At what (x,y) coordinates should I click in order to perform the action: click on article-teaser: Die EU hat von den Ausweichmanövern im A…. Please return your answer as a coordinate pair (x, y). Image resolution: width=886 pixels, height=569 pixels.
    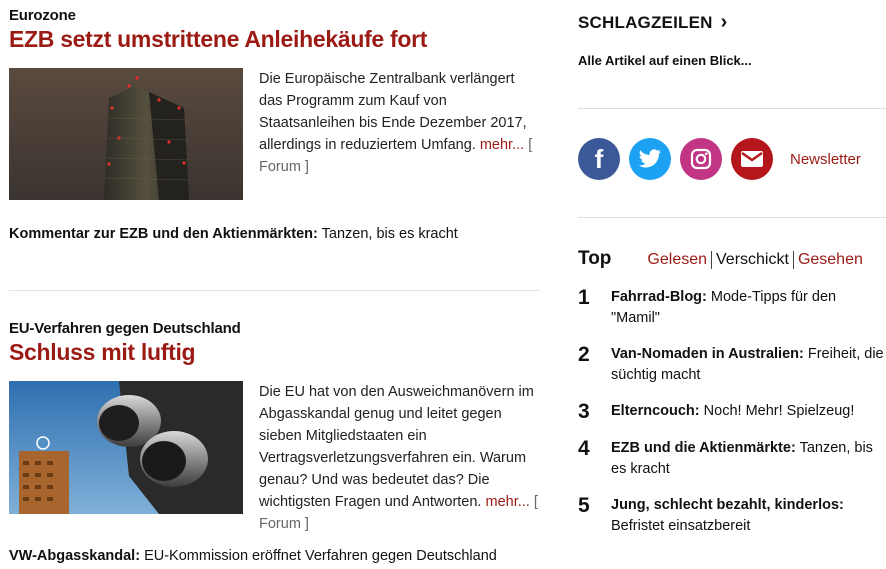
    Looking at the image, I should click on (396, 447).